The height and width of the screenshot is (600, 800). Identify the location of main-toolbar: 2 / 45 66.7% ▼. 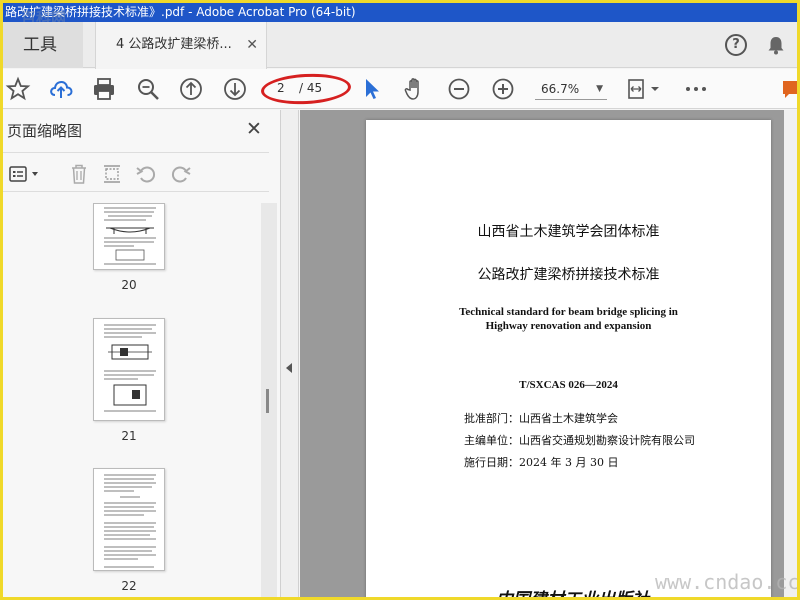
(400, 89).